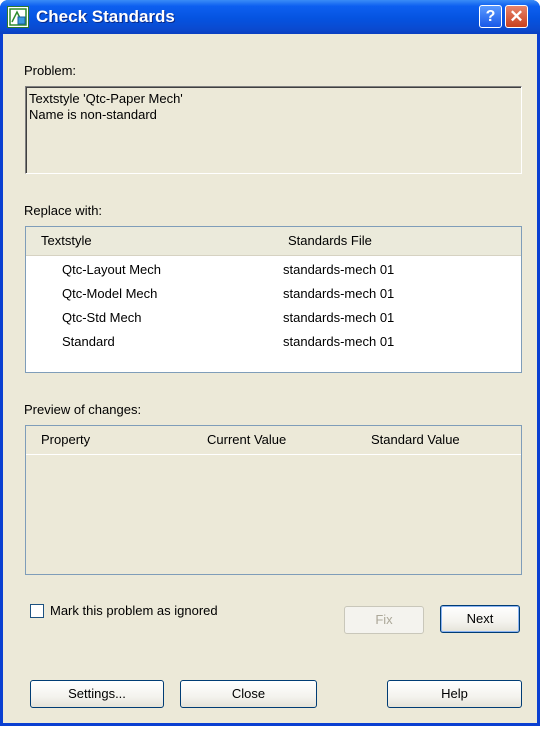  What do you see at coordinates (384, 620) in the screenshot?
I see `fix-button: Fix` at bounding box center [384, 620].